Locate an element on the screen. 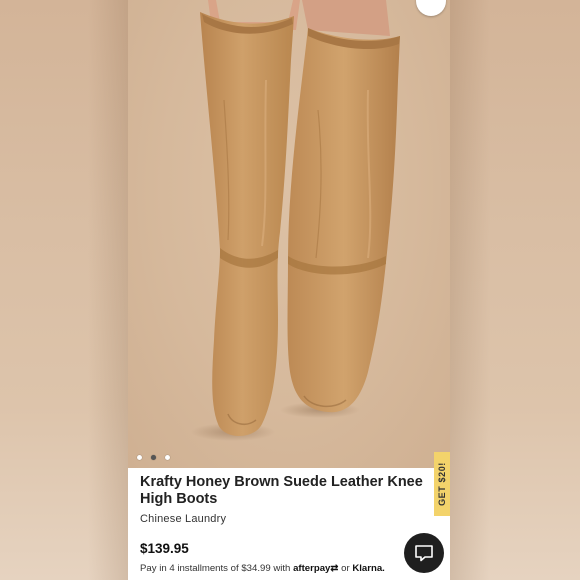 Image resolution: width=580 pixels, height=580 pixels. klarna-logo: Klarna. is located at coordinates (368, 568).